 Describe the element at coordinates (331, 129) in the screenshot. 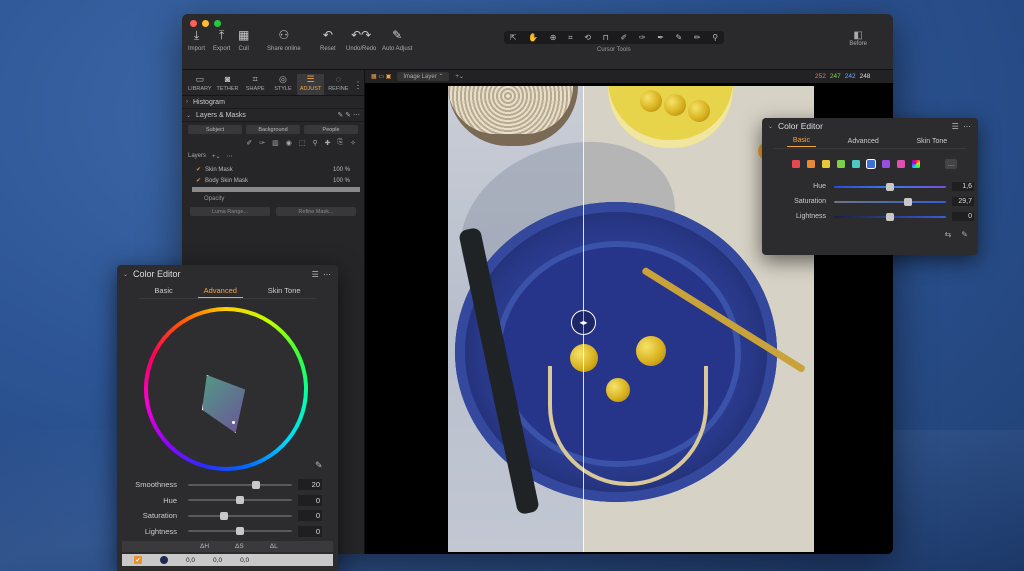

I see `people-mask-button: People` at that location.